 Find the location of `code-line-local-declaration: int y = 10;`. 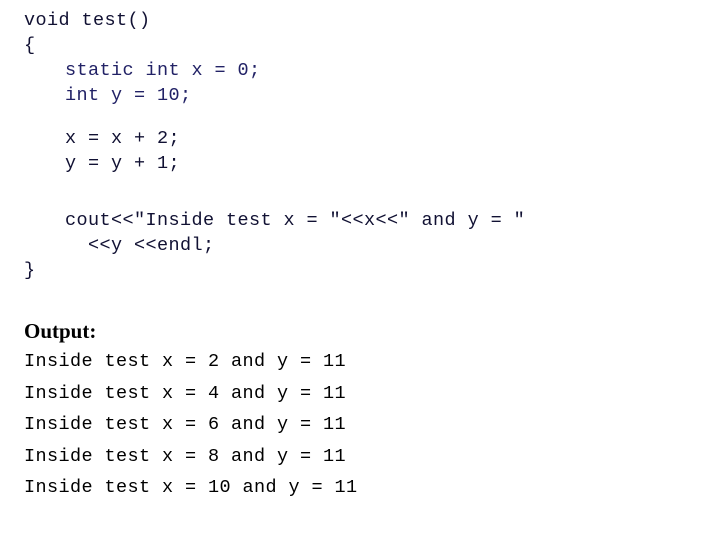

code-line-local-declaration: int y = 10; is located at coordinates (128, 95).